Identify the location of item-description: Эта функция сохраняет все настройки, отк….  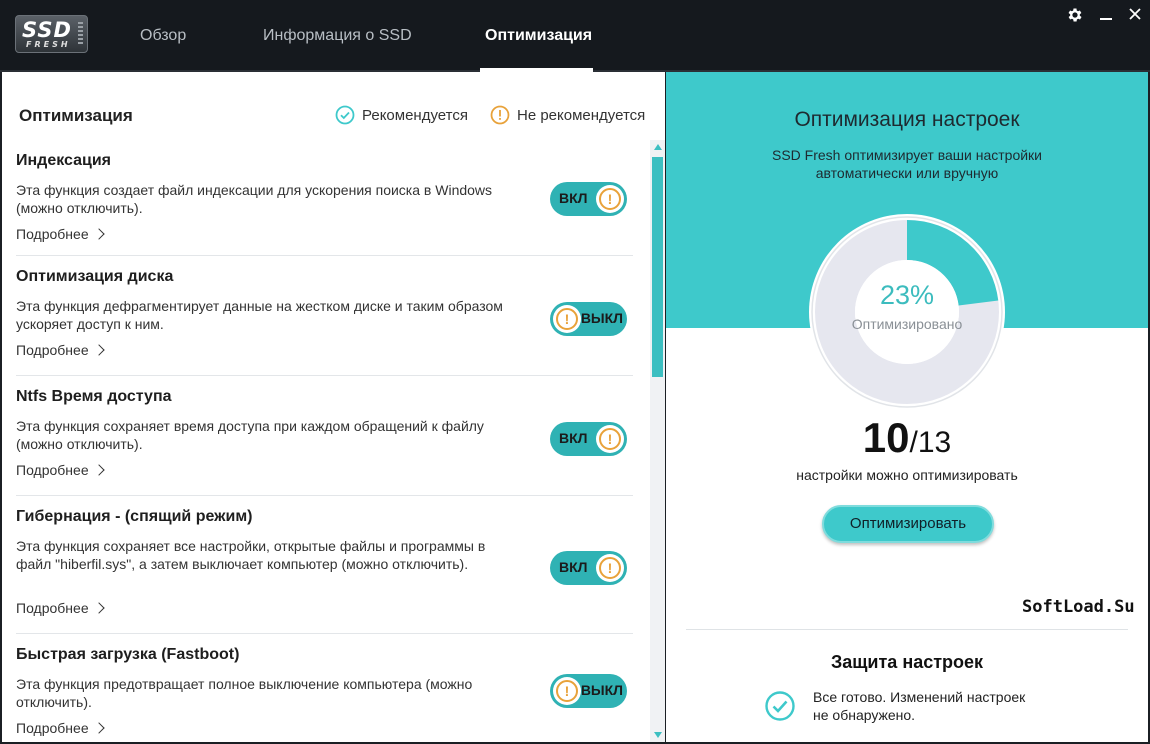
(251, 555).